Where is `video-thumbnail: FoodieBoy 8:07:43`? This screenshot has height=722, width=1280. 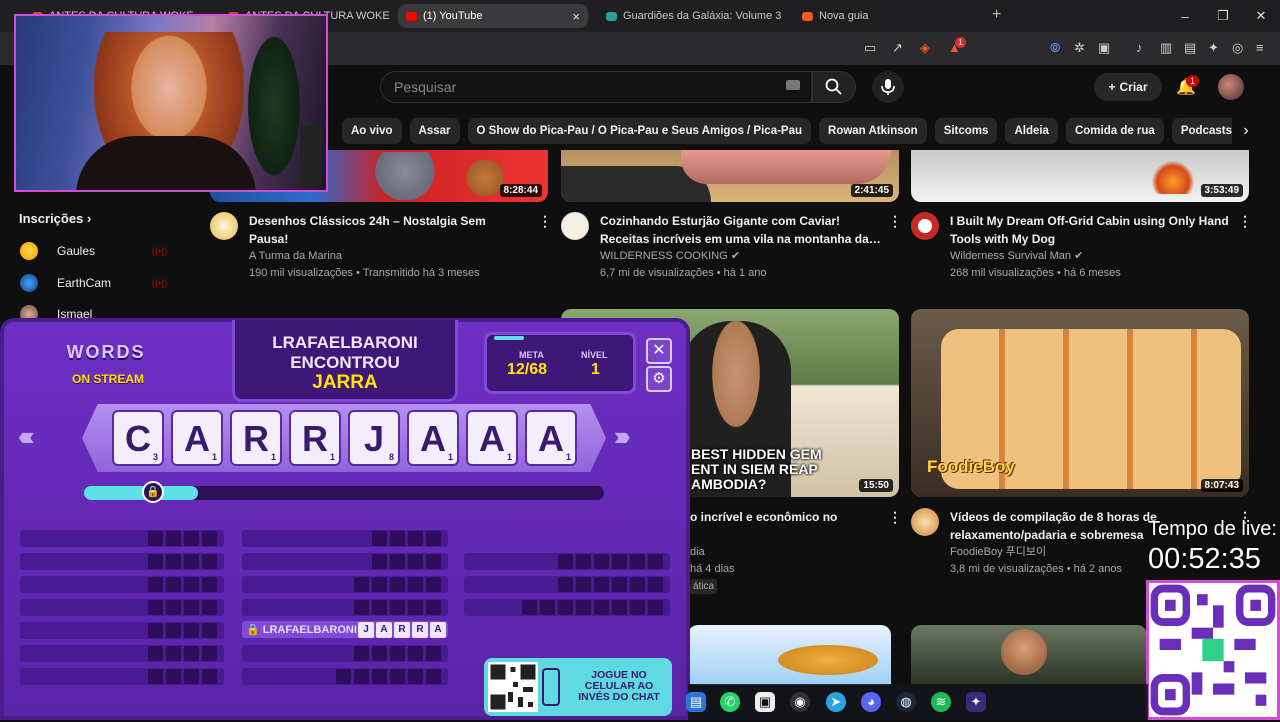 video-thumbnail: FoodieBoy 8:07:43 is located at coordinates (1080, 403).